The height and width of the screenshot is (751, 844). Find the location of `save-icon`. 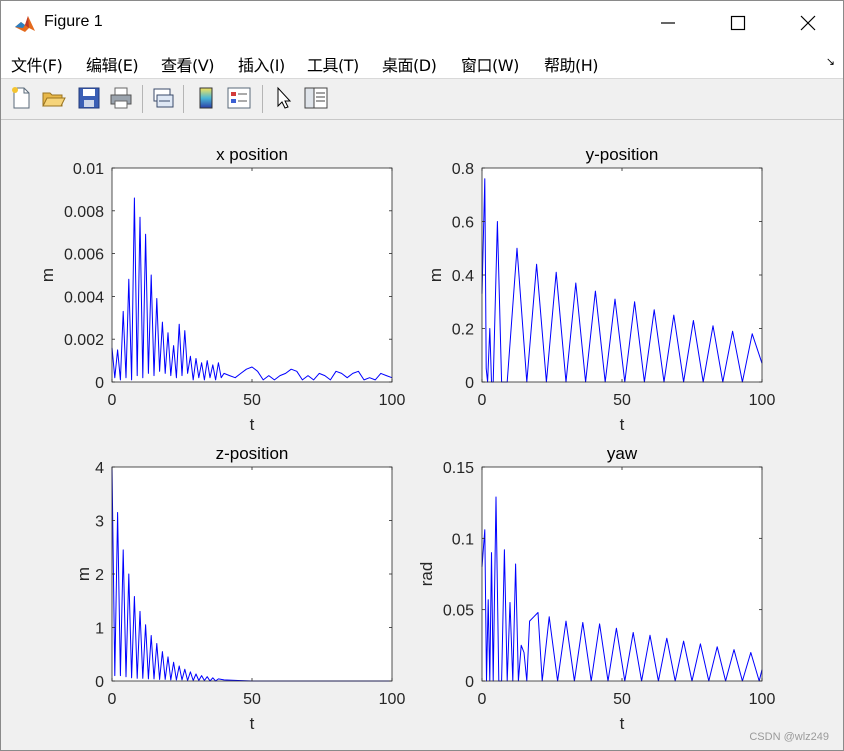

save-icon is located at coordinates (89, 98).